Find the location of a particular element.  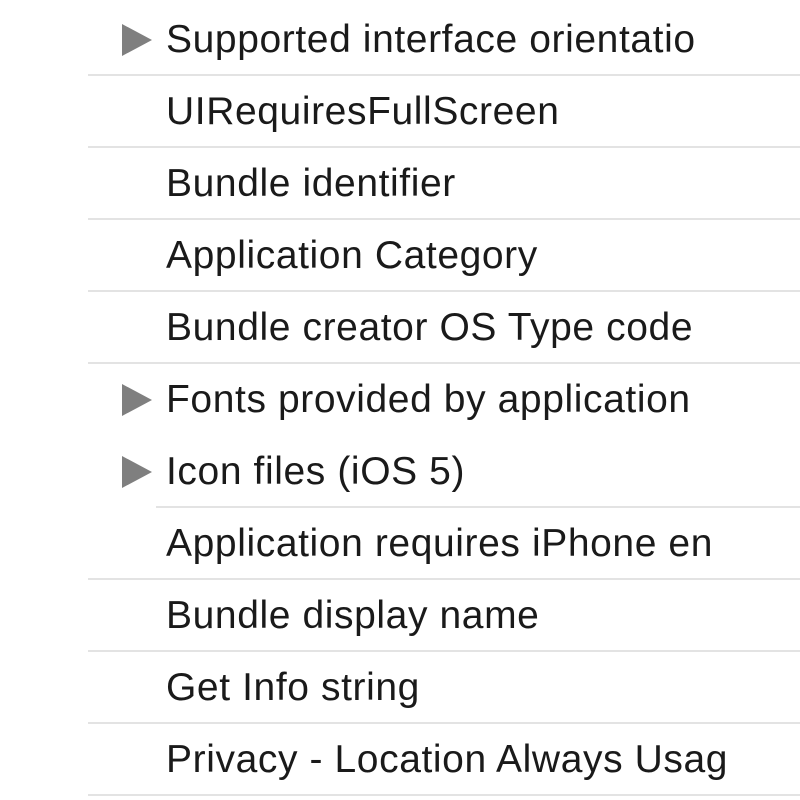

plist-row-bundle-display-name: Bundle display name is located at coordinates (400, 616).